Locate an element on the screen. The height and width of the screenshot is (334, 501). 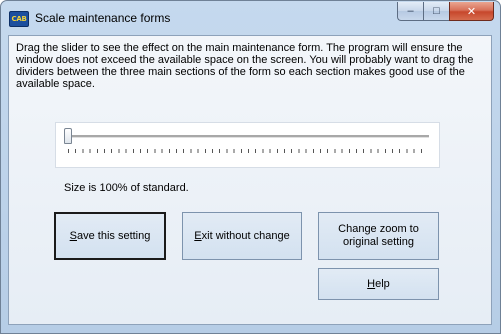
window-title: Scale maintenance forms is located at coordinates (103, 18).